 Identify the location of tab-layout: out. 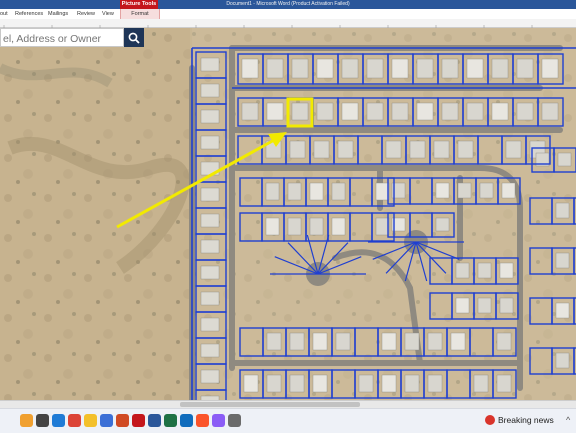
(4, 14).